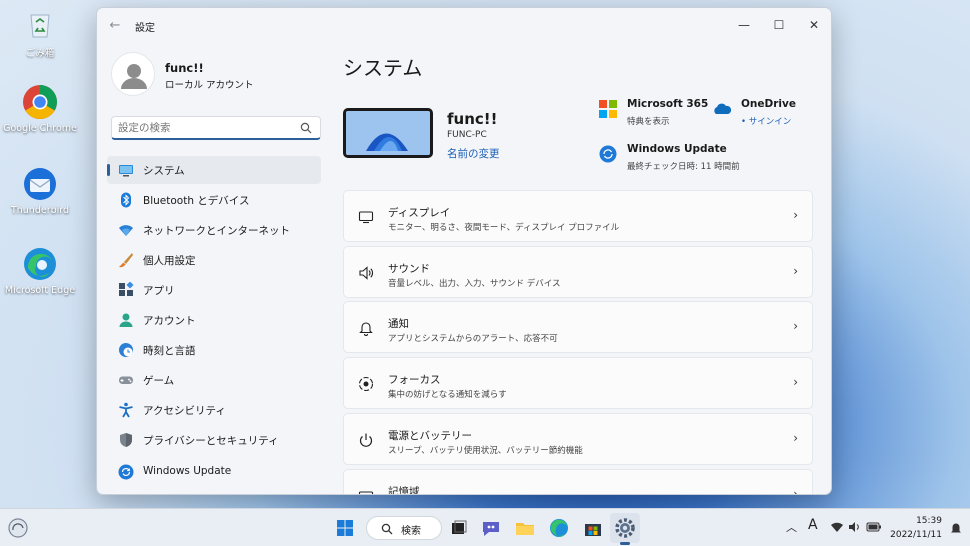 Image resolution: width=970 pixels, height=546 pixels. Describe the element at coordinates (126, 380) in the screenshot. I see `gamepad-icon` at that location.